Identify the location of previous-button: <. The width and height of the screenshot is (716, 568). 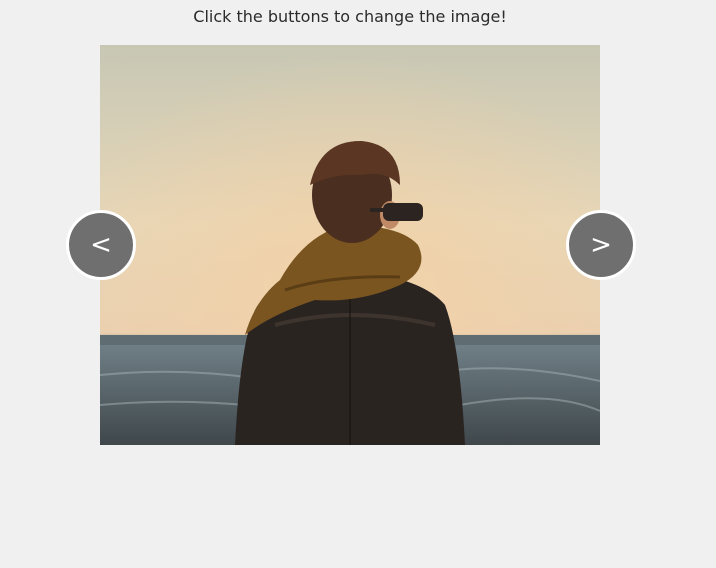
(101, 245).